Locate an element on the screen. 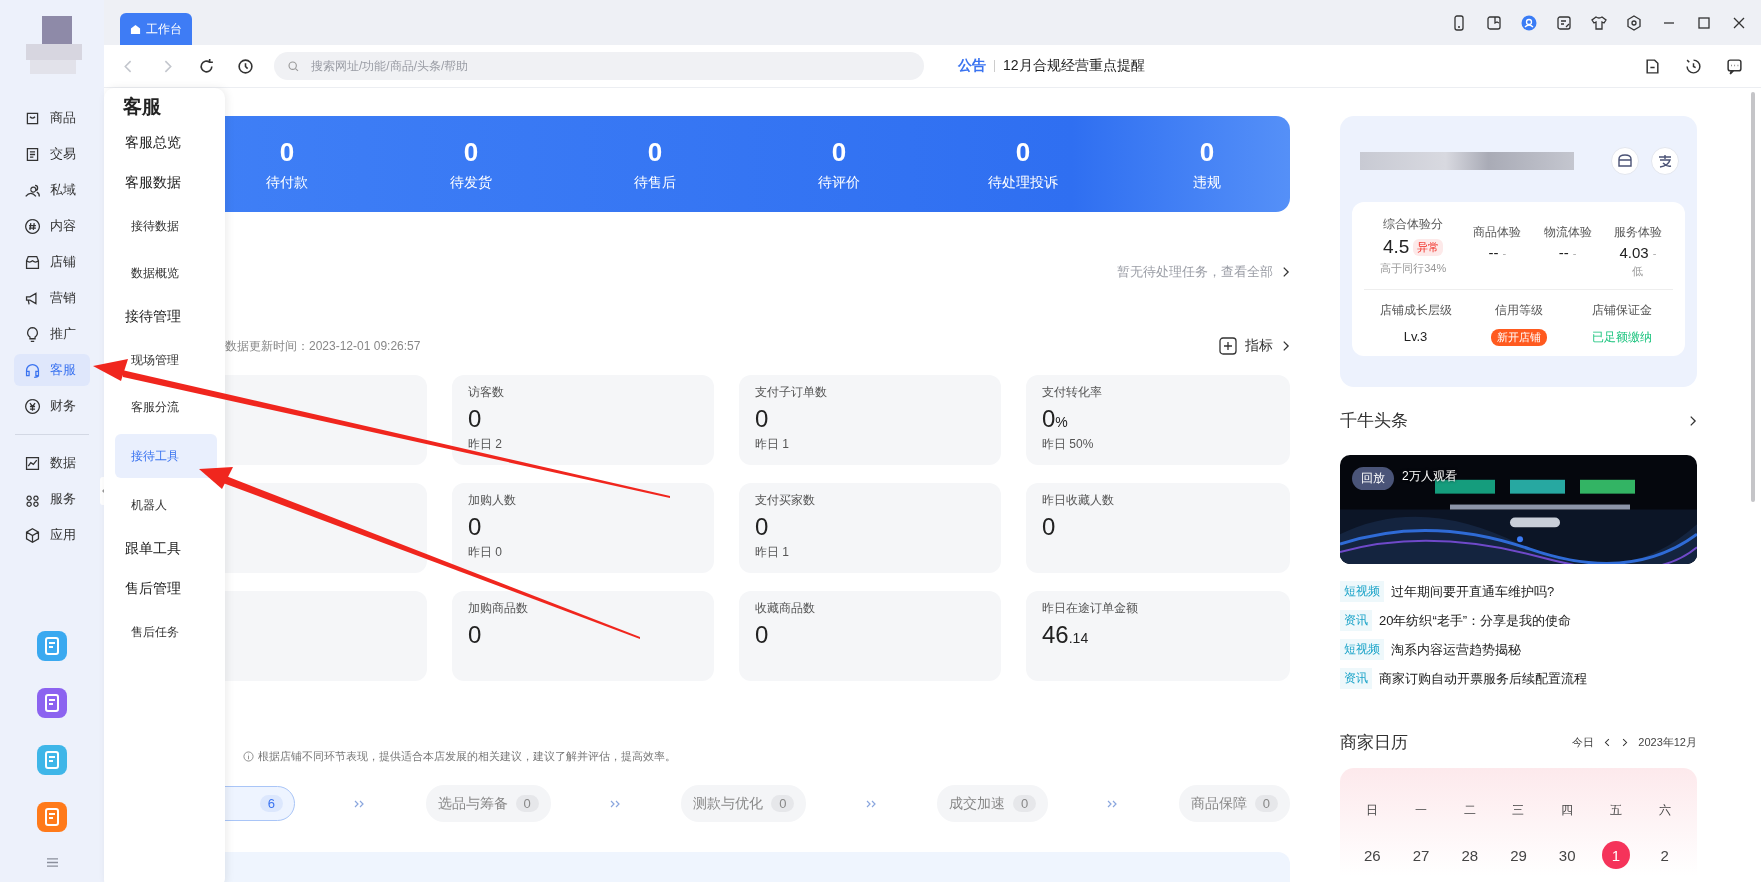 The height and width of the screenshot is (882, 1761). nav-item: 内容 is located at coordinates (52, 226).